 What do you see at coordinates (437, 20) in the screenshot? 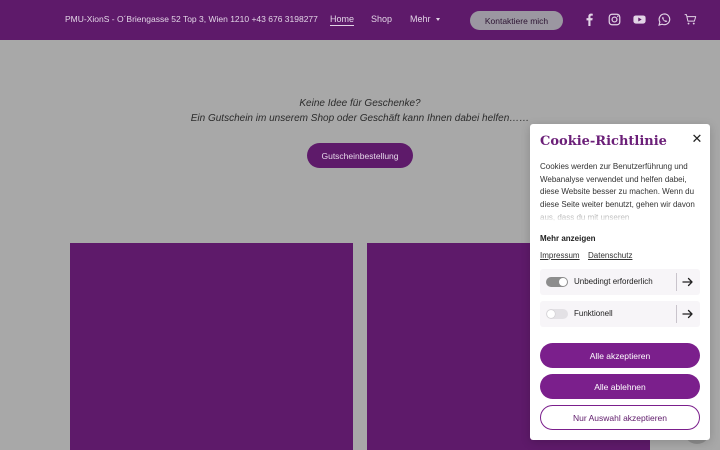
I see `caret-down-icon` at bounding box center [437, 20].